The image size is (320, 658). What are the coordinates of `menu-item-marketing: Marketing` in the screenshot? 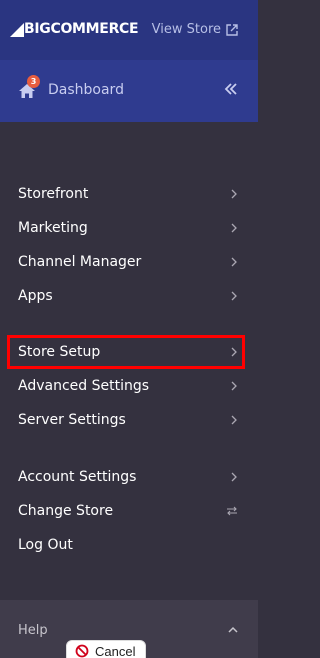 It's located at (129, 228).